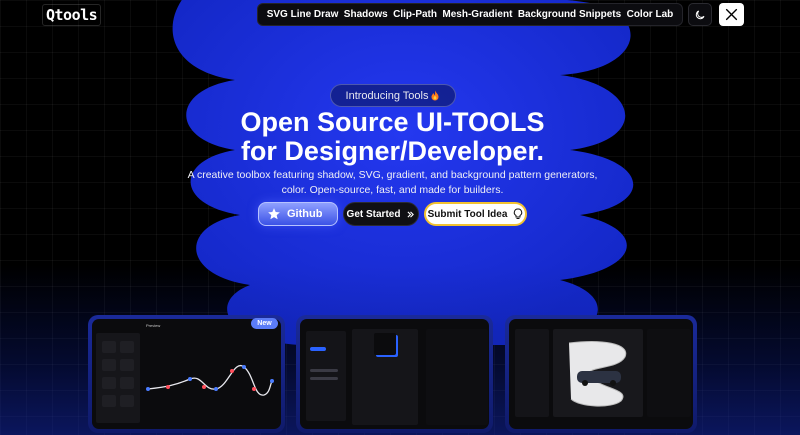 The height and width of the screenshot is (435, 800). I want to click on get-started-label: Get Started, so click(373, 214).